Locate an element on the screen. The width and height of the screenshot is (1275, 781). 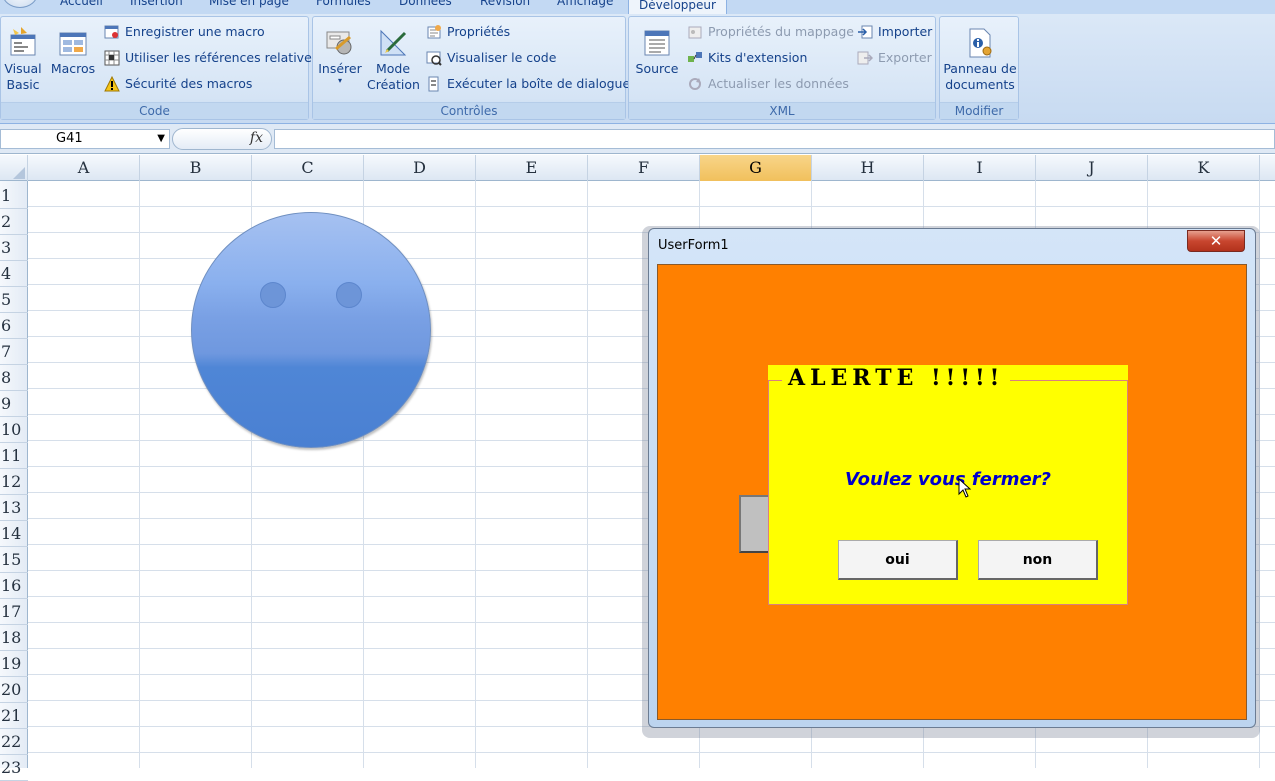
document-panel-label-2: documents is located at coordinates (980, 84).